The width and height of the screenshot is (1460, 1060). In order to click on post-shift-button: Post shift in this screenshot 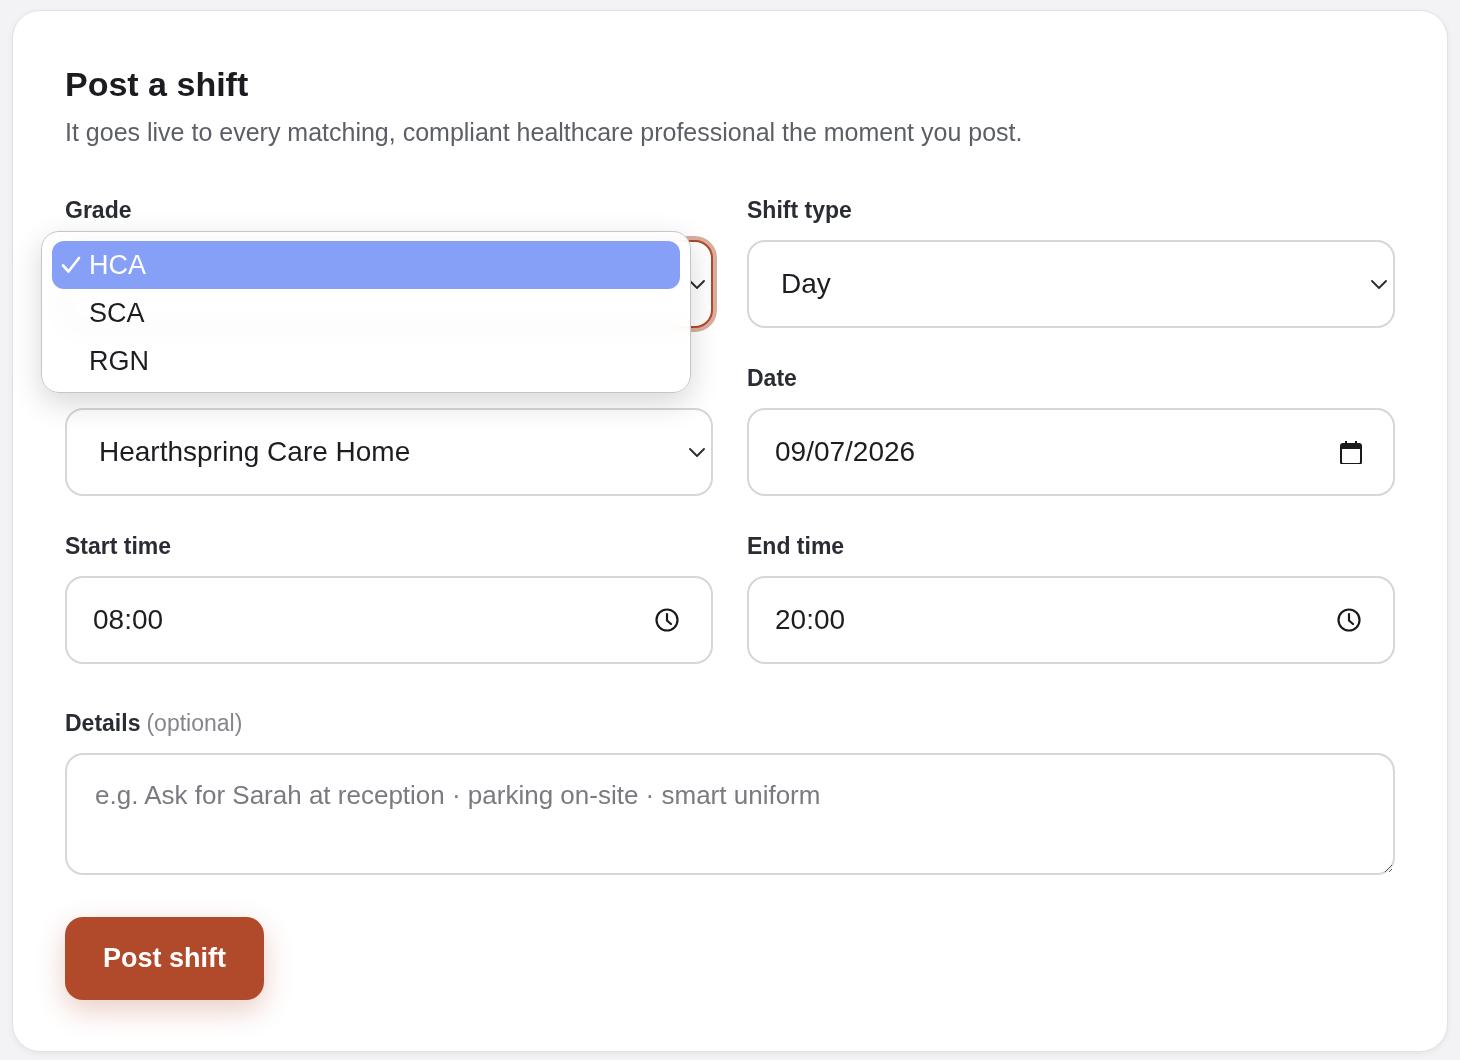, I will do `click(164, 958)`.